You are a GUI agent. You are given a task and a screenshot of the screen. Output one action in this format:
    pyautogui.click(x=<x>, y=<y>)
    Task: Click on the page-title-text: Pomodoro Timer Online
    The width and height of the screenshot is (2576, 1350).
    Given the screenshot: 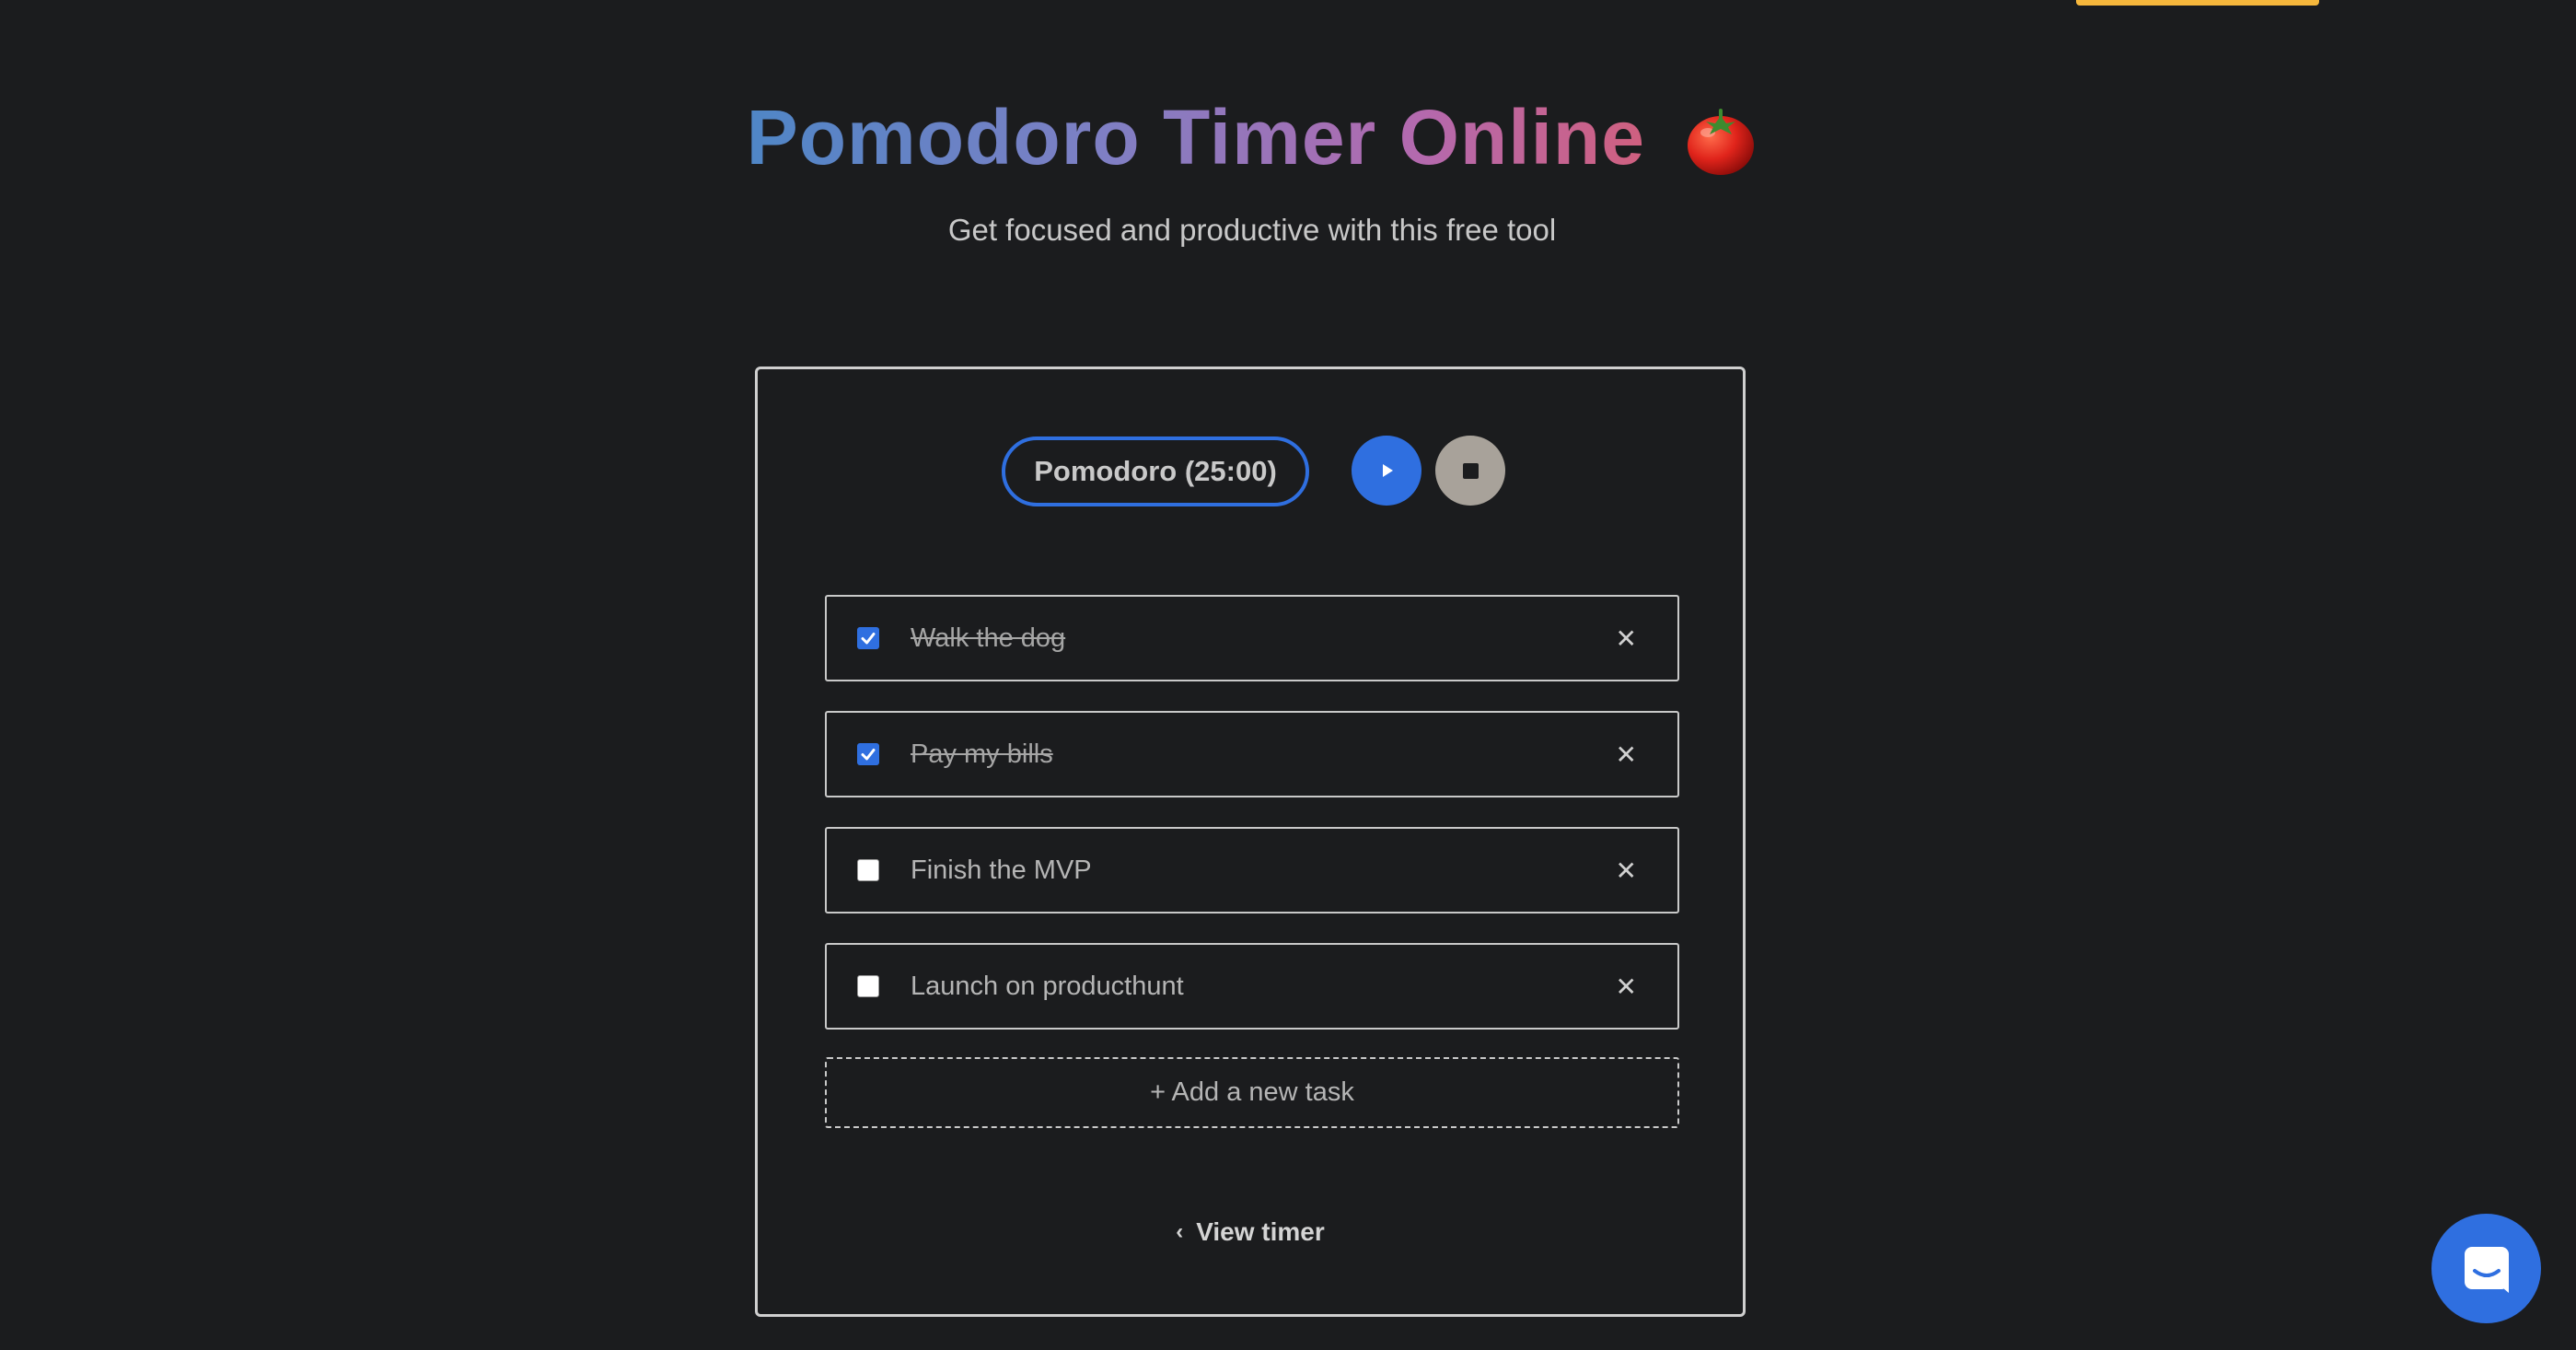 What is the action you would take?
    pyautogui.click(x=1195, y=137)
    